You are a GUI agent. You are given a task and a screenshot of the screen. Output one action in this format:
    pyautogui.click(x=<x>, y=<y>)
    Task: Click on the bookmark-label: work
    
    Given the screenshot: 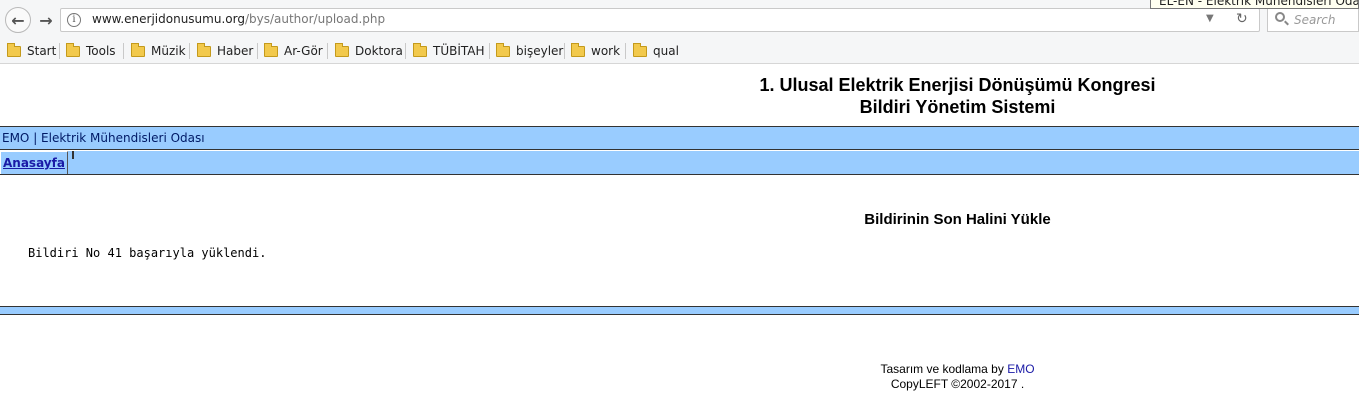 What is the action you would take?
    pyautogui.click(x=606, y=51)
    